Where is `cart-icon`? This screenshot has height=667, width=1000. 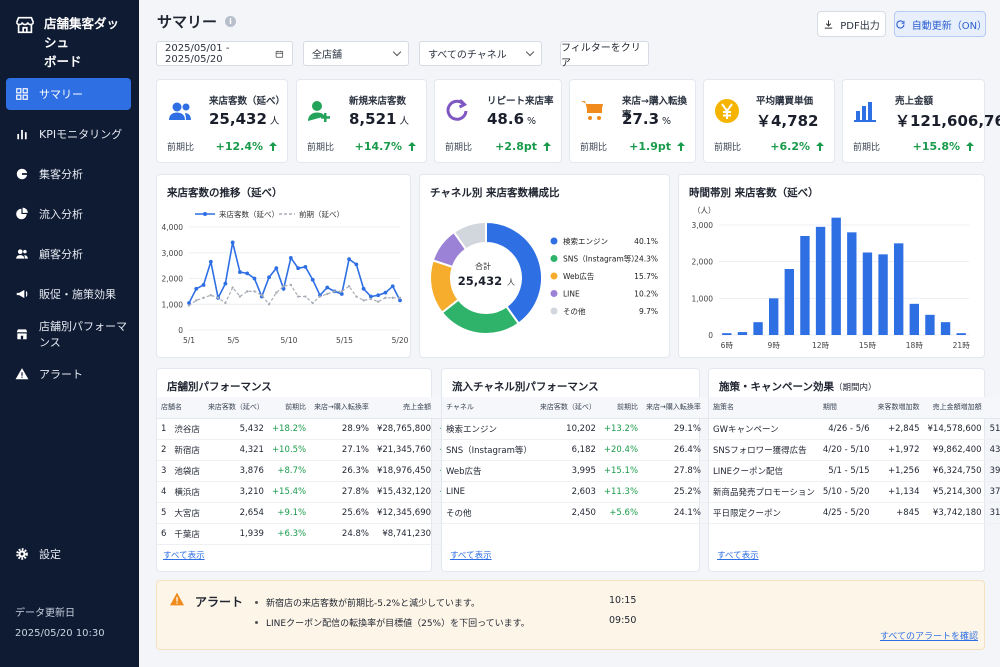
cart-icon is located at coordinates (592, 110).